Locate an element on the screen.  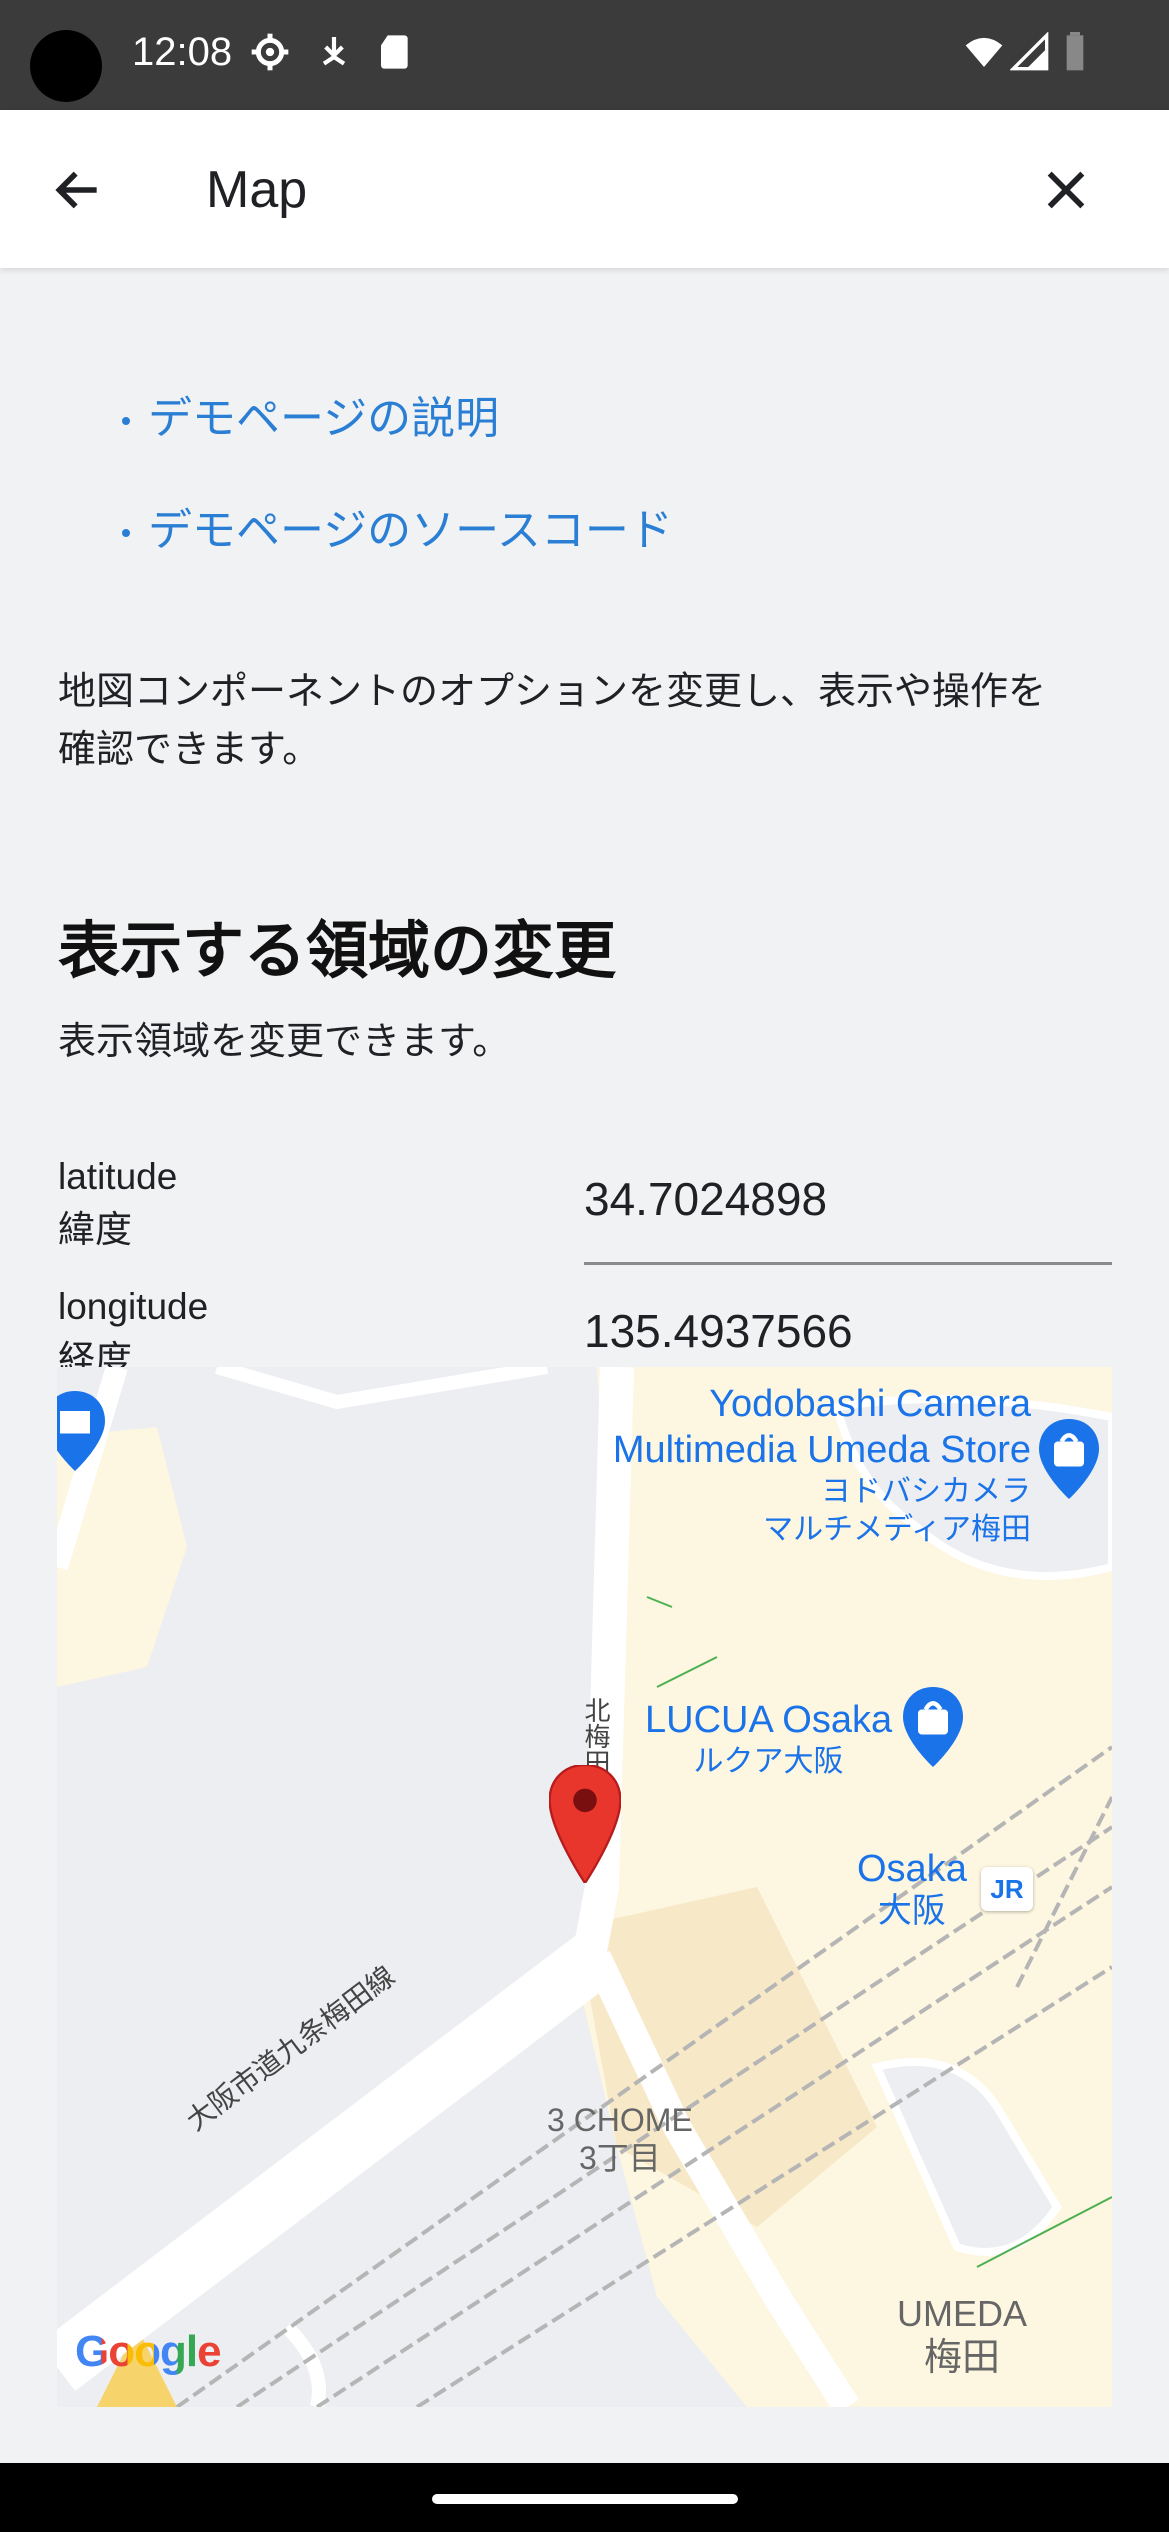
back-arrow-icon is located at coordinates (78, 190).